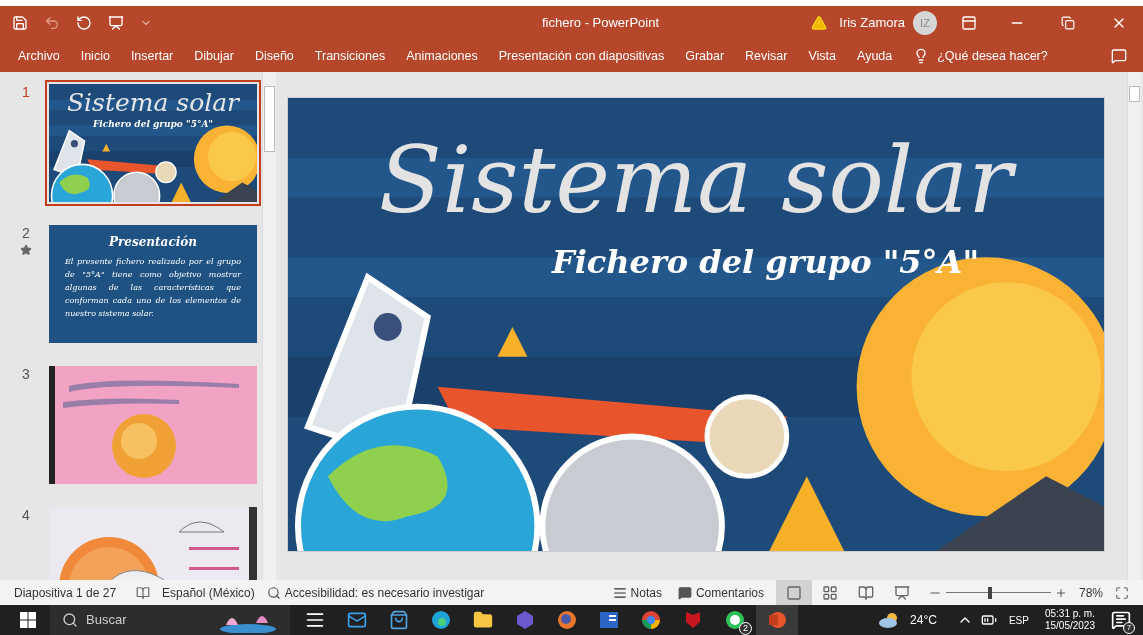 The height and width of the screenshot is (635, 1143). What do you see at coordinates (95, 56) in the screenshot?
I see `ribbon-tab: Inicio` at bounding box center [95, 56].